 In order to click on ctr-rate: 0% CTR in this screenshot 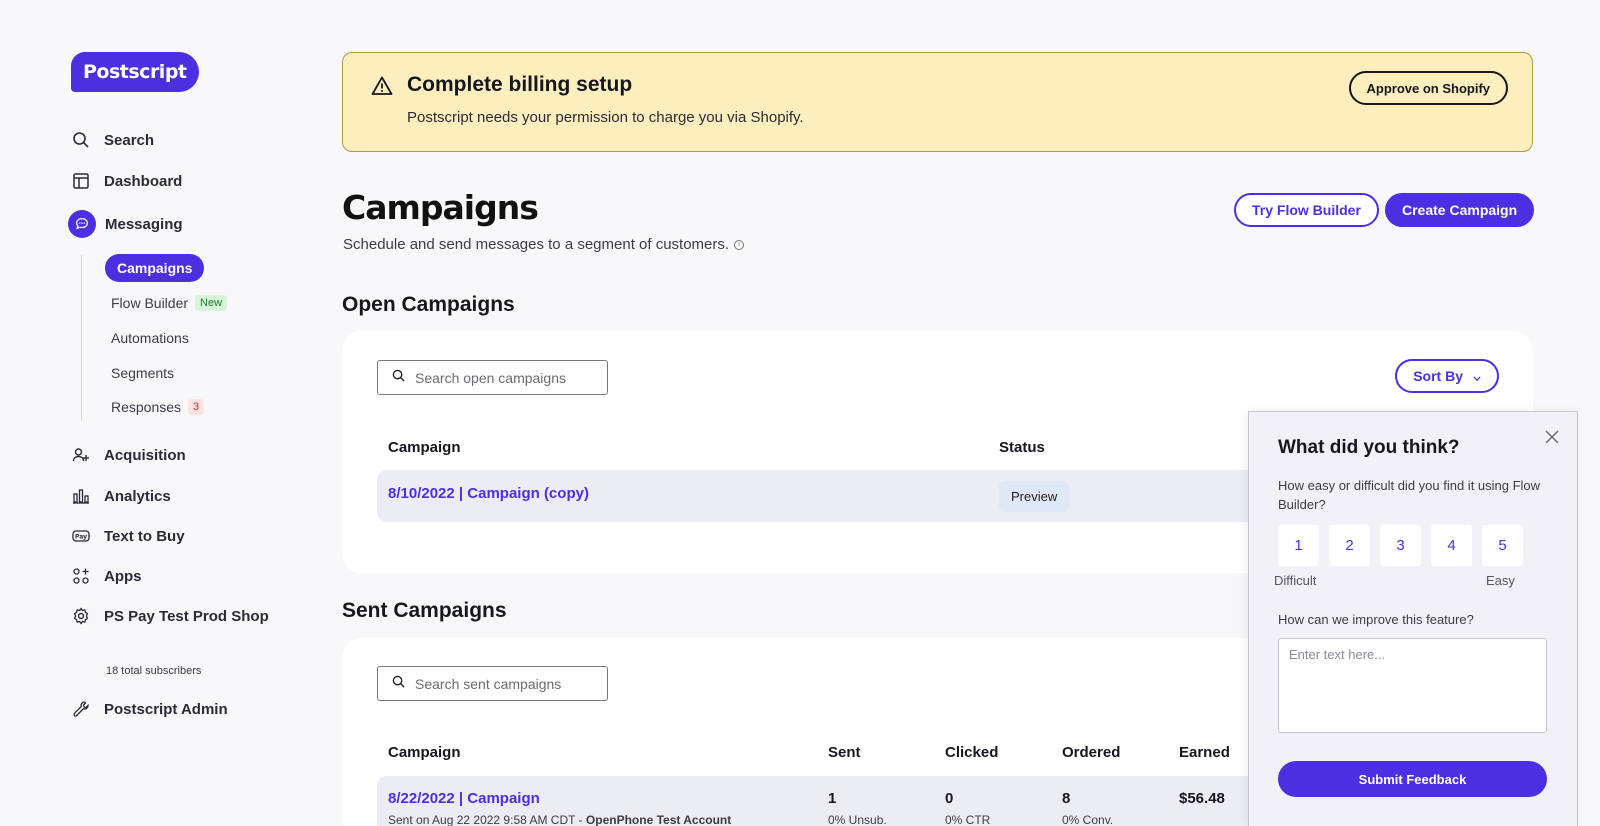, I will do `click(968, 819)`.